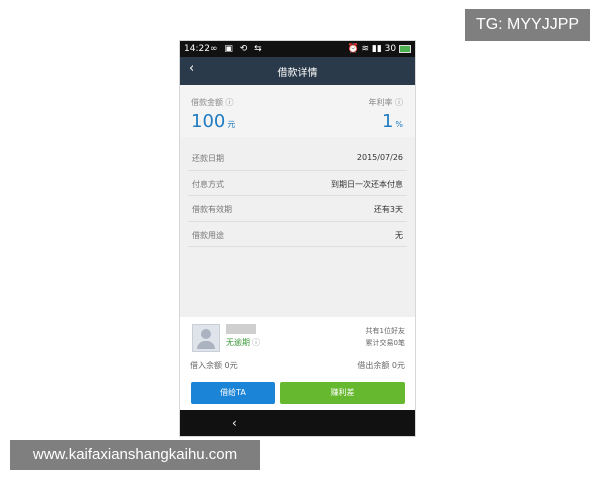 Image resolution: width=600 pixels, height=480 pixels. What do you see at coordinates (297, 423) in the screenshot?
I see `system-nav-bar: ‹` at bounding box center [297, 423].